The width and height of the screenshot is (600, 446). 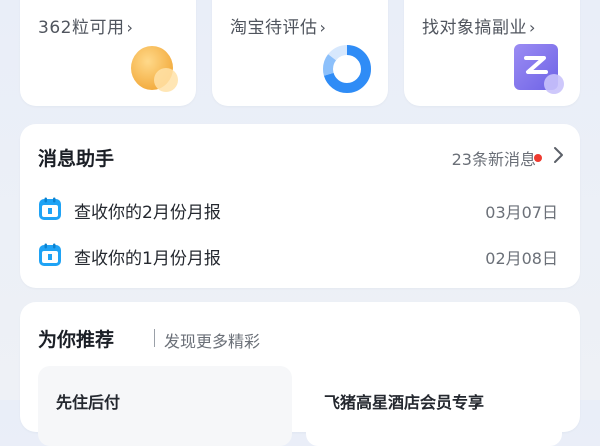 I want to click on section-title: 消息助手, so click(x=76, y=159).